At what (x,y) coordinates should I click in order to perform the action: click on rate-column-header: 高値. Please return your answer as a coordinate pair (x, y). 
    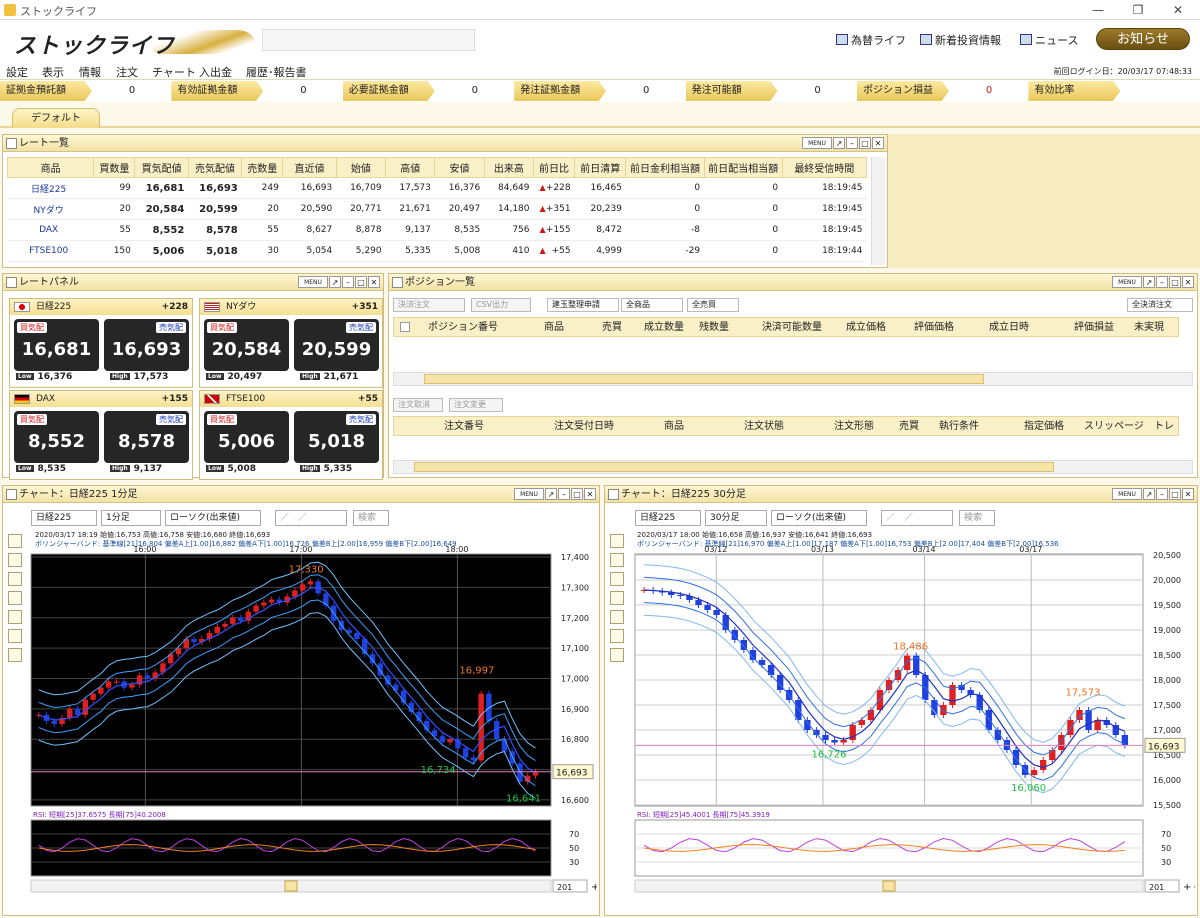
    Looking at the image, I should click on (410, 167).